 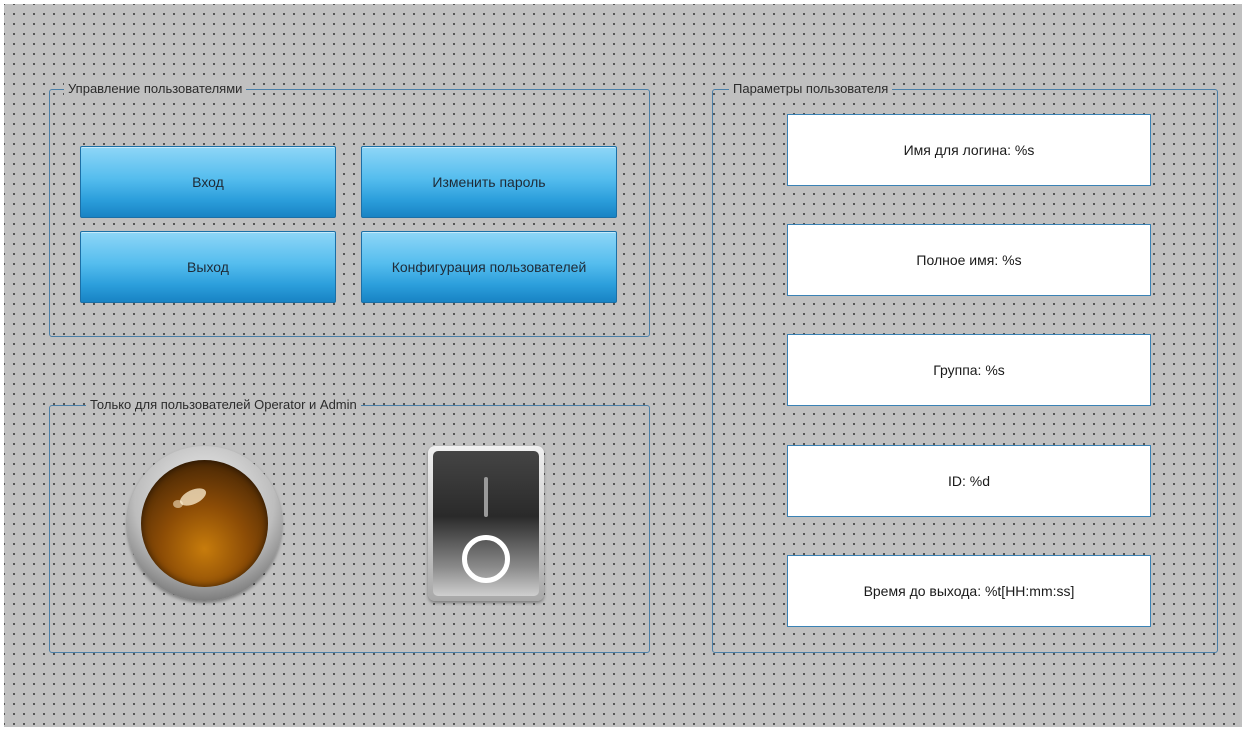 I want to click on lamp-lens, so click(x=204, y=523).